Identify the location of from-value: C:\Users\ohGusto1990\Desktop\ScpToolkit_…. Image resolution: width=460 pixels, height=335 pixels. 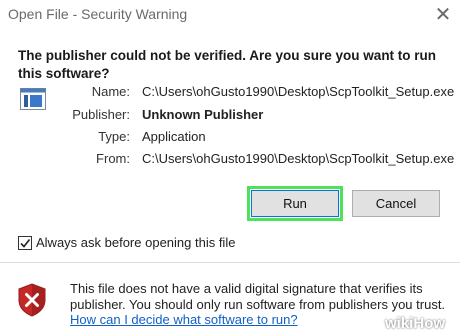
(298, 158).